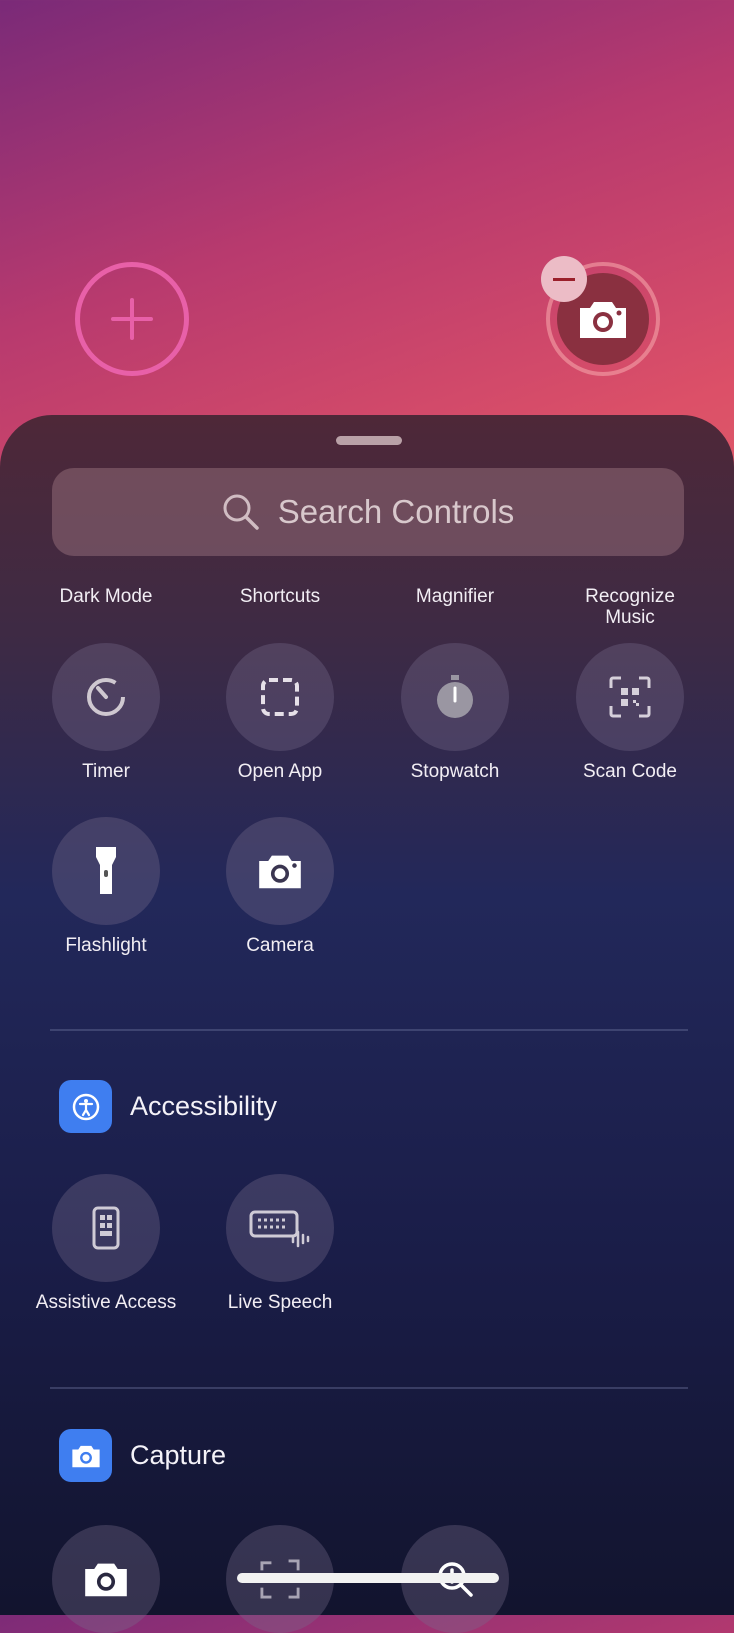  What do you see at coordinates (178, 1455) in the screenshot?
I see `section-title: Capture` at bounding box center [178, 1455].